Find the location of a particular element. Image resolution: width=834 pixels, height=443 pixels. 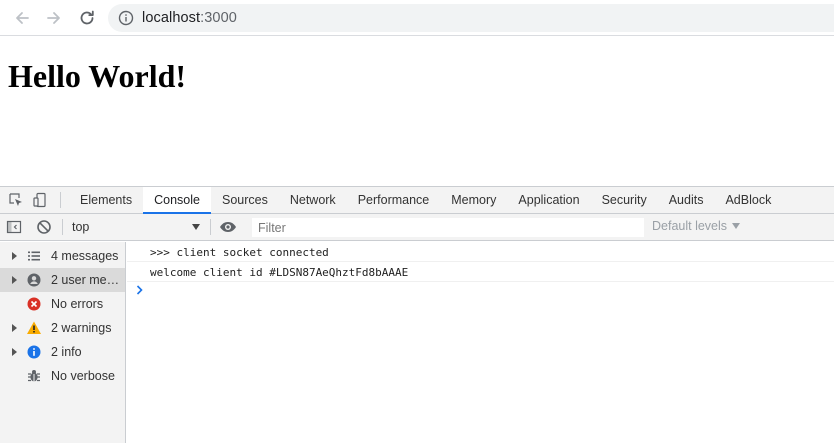

sidebar-item-list: 4 messages is located at coordinates (62, 256).